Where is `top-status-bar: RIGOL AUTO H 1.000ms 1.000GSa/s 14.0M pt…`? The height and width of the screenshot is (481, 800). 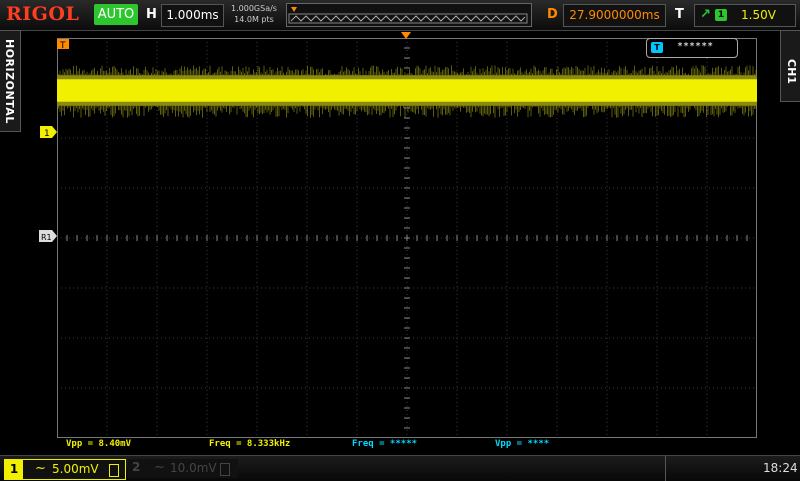
top-status-bar: RIGOL AUTO H 1.000ms 1.000GSa/s 14.0M pt… is located at coordinates (400, 15).